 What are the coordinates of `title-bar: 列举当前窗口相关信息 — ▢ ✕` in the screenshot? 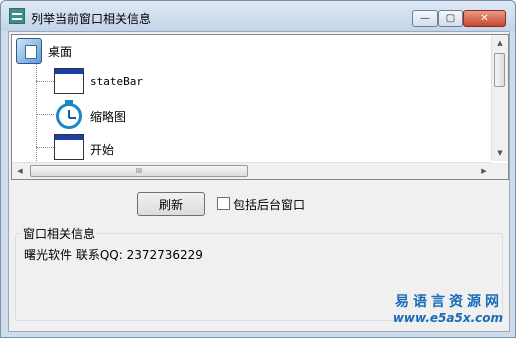 It's located at (258, 16).